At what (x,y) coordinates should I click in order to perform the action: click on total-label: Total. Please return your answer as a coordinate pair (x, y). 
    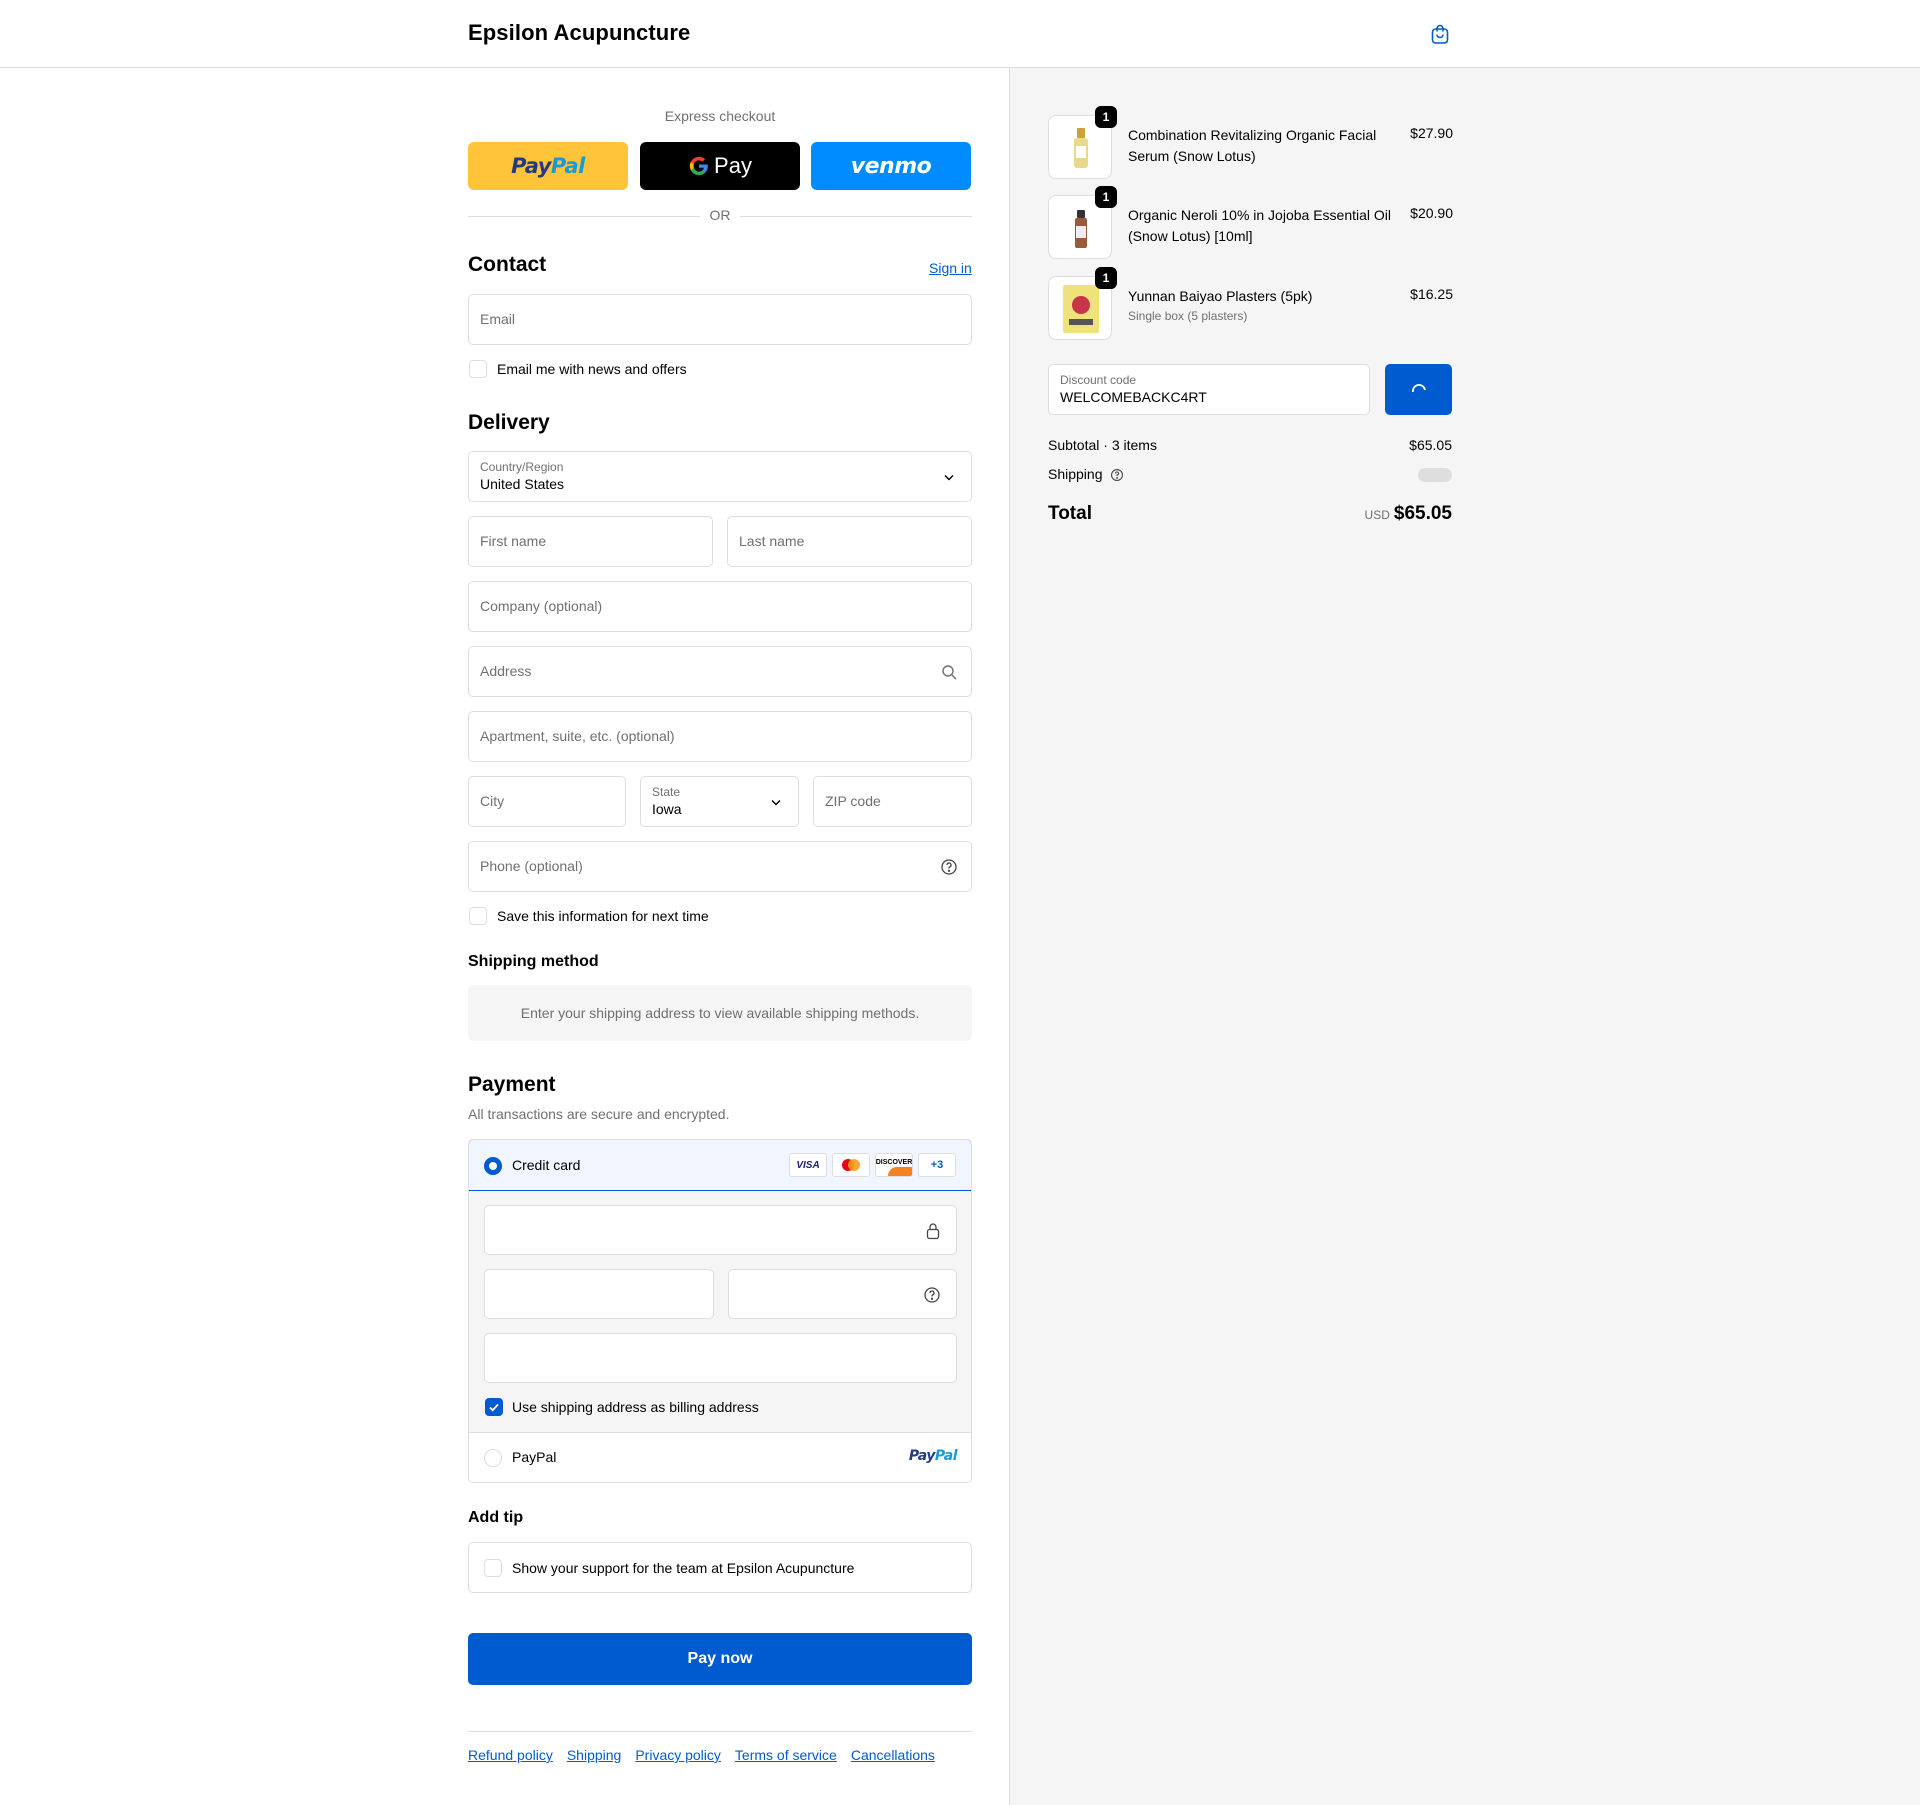
    Looking at the image, I should click on (1070, 513).